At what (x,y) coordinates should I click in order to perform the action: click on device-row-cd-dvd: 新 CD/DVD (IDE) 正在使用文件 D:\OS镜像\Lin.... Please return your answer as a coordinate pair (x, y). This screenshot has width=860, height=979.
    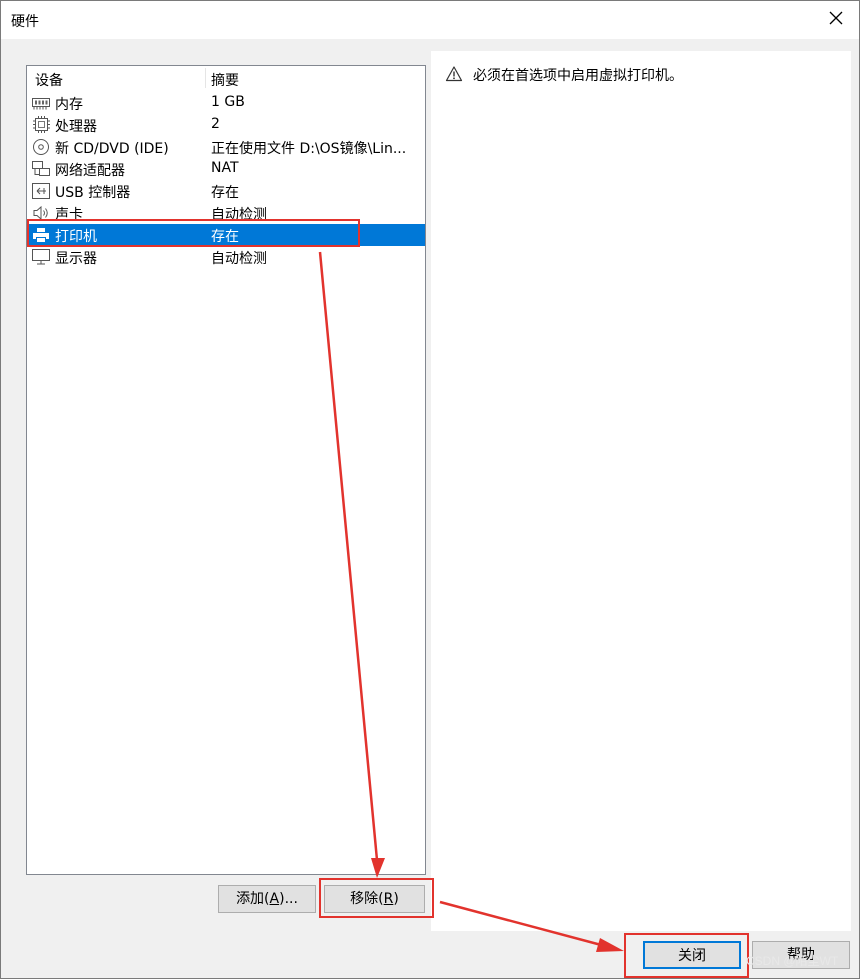
    Looking at the image, I should click on (226, 147).